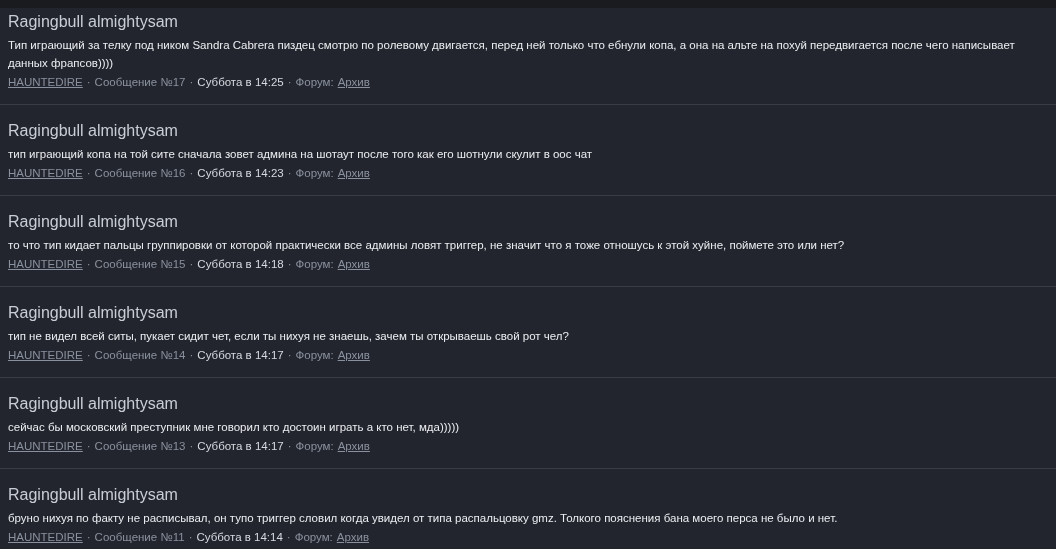 The image size is (1056, 549). Describe the element at coordinates (140, 82) in the screenshot. I see `meta-text: Сообщение №17` at that location.